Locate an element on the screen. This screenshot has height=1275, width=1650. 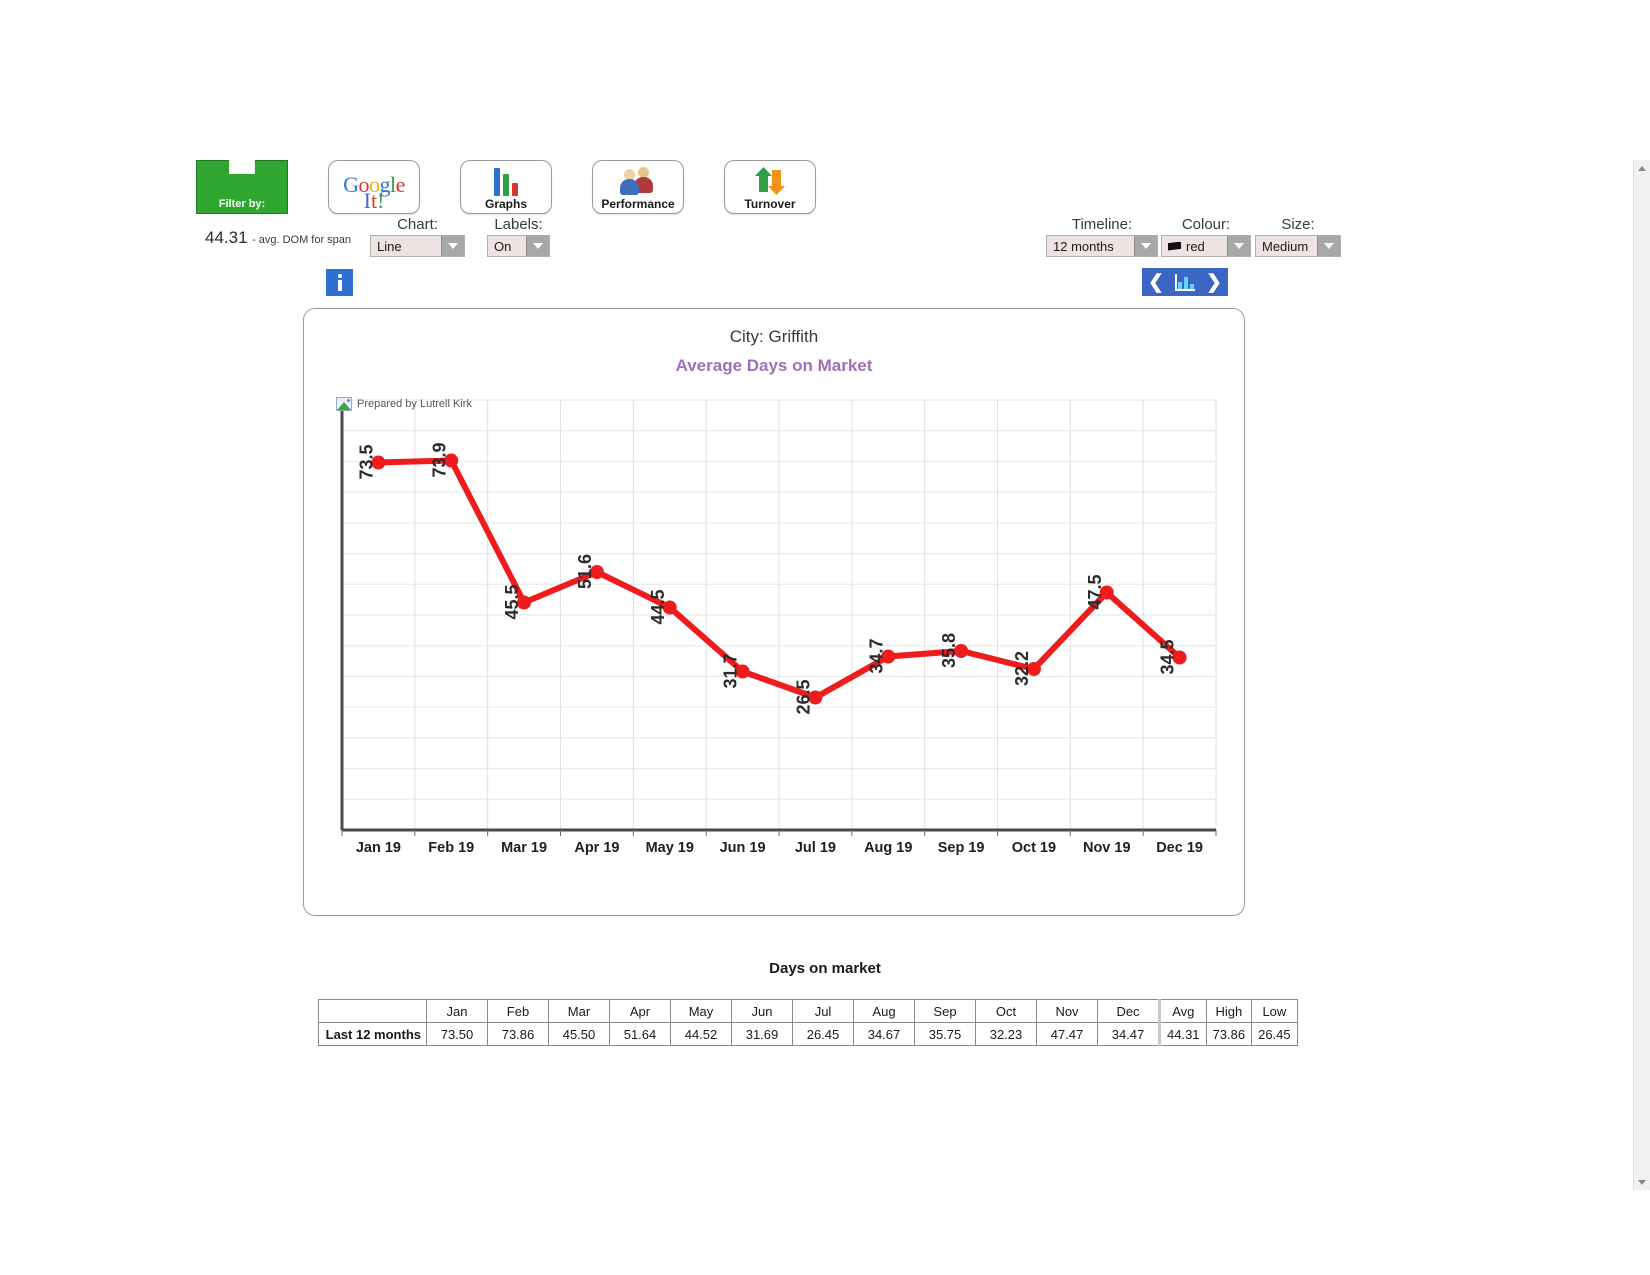
labels-label: Labels: is located at coordinates (518, 224).